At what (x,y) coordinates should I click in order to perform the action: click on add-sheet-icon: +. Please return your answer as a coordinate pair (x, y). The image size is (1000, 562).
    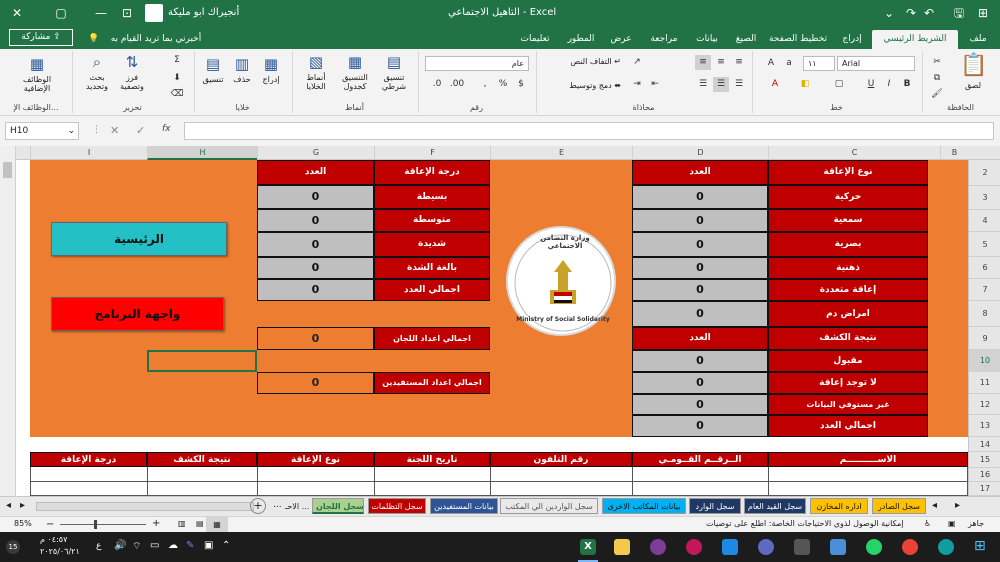
    Looking at the image, I should click on (258, 506).